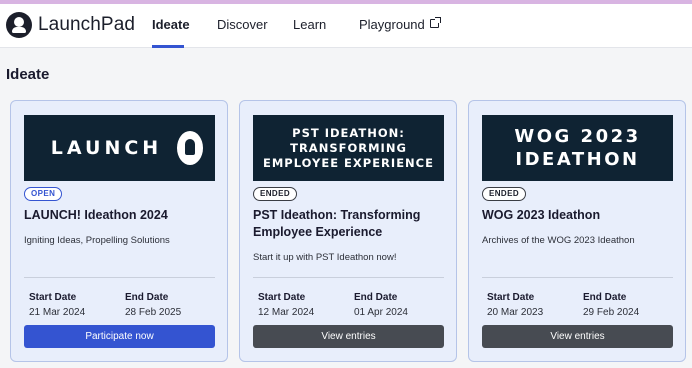 The height and width of the screenshot is (368, 692). I want to click on nav-tab-learn: Learn, so click(309, 24).